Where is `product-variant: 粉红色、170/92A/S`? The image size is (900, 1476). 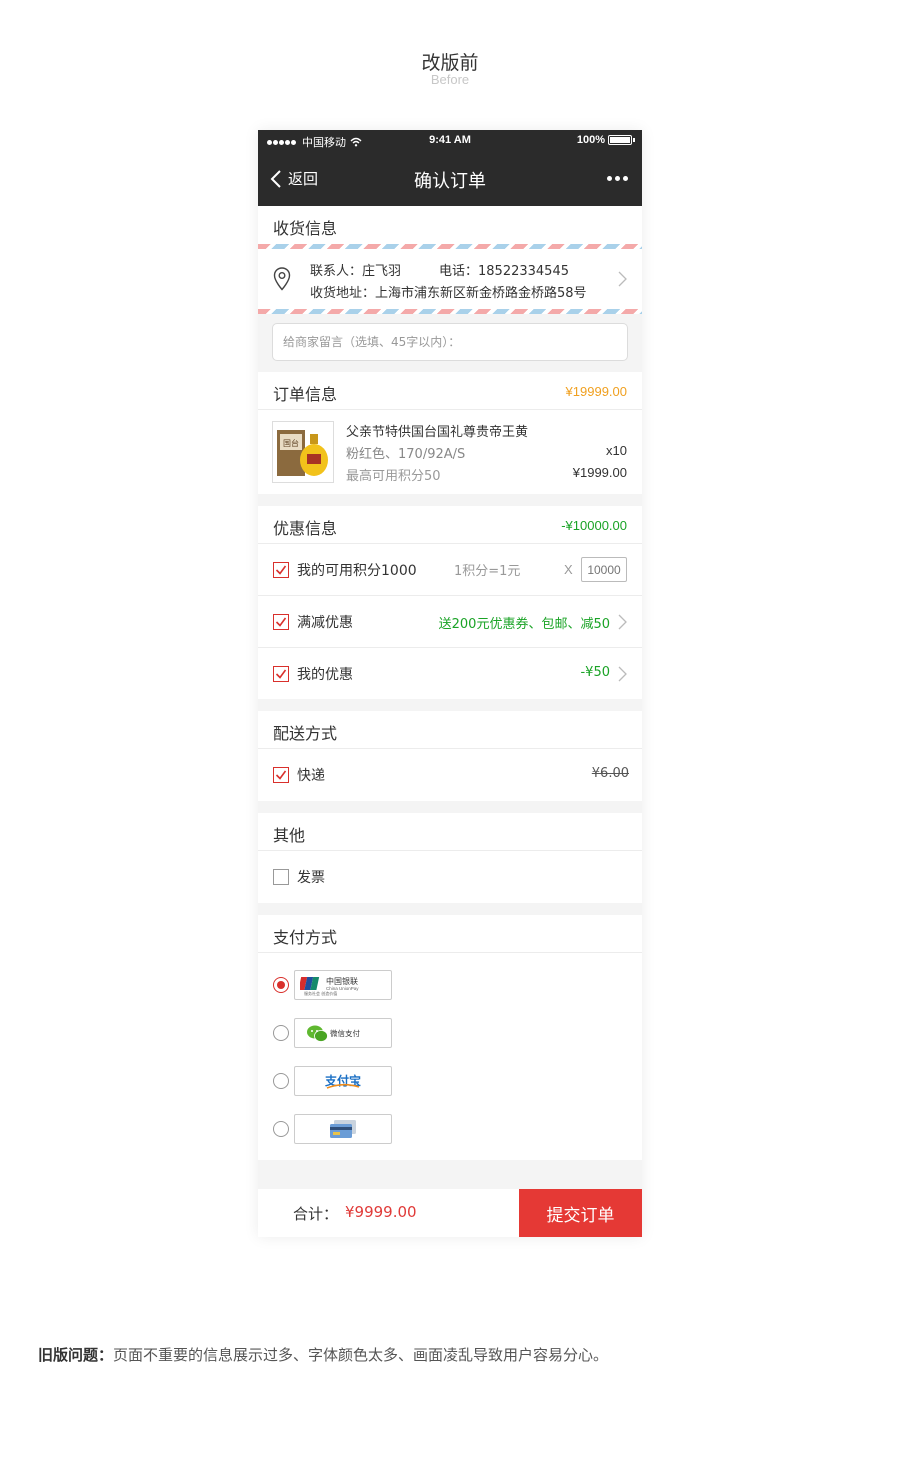
product-variant: 粉红色、170/92A/S is located at coordinates (406, 454).